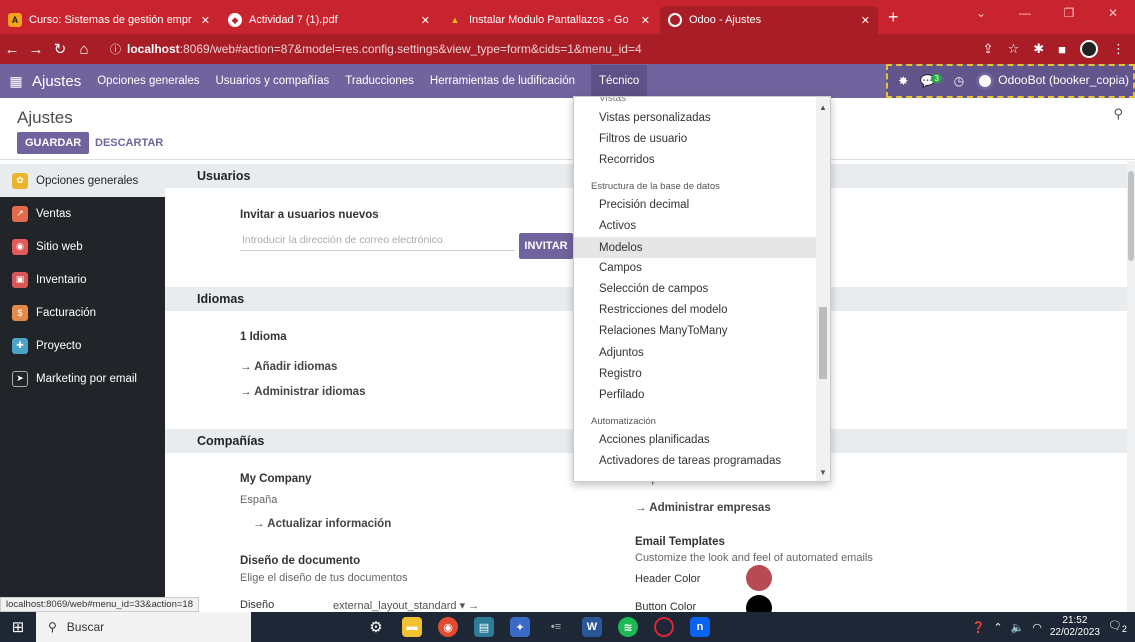 This screenshot has height=642, width=1135. I want to click on browser-tab-pdf: ◆ Actividad 7 (1).pdf ✕, so click(329, 20).